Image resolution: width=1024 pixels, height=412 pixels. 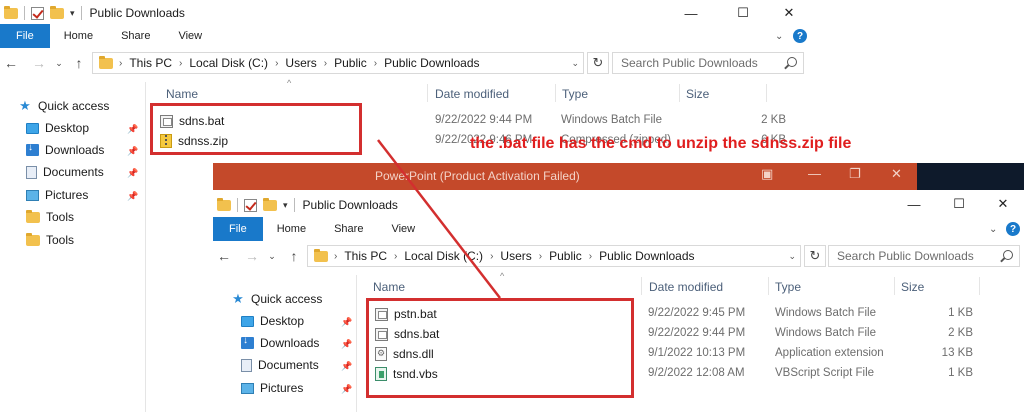 I want to click on file-type: Application extension, so click(x=829, y=353).